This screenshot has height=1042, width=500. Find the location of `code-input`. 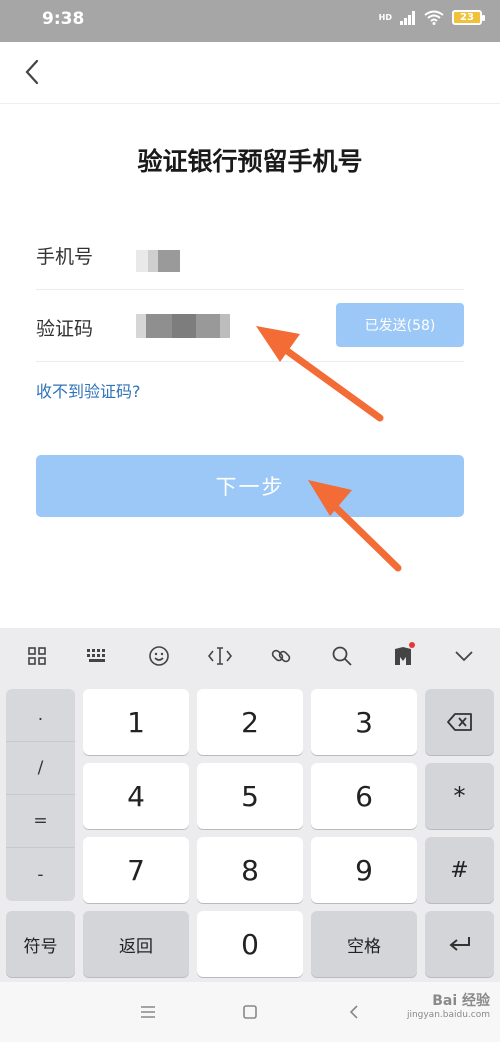

code-input is located at coordinates (236, 328).